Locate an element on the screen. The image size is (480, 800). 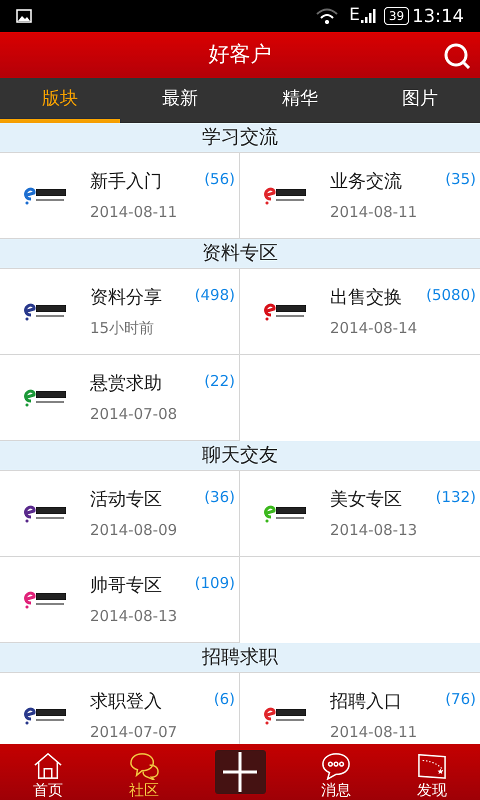
tab: 精华 is located at coordinates (300, 100).